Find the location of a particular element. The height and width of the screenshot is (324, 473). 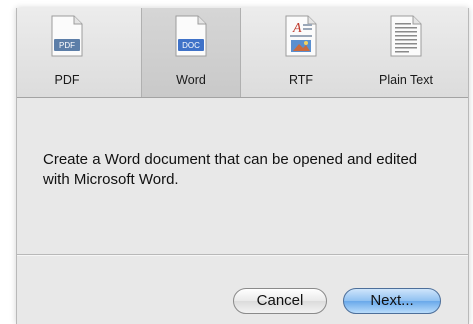

footer-divider is located at coordinates (242, 255).